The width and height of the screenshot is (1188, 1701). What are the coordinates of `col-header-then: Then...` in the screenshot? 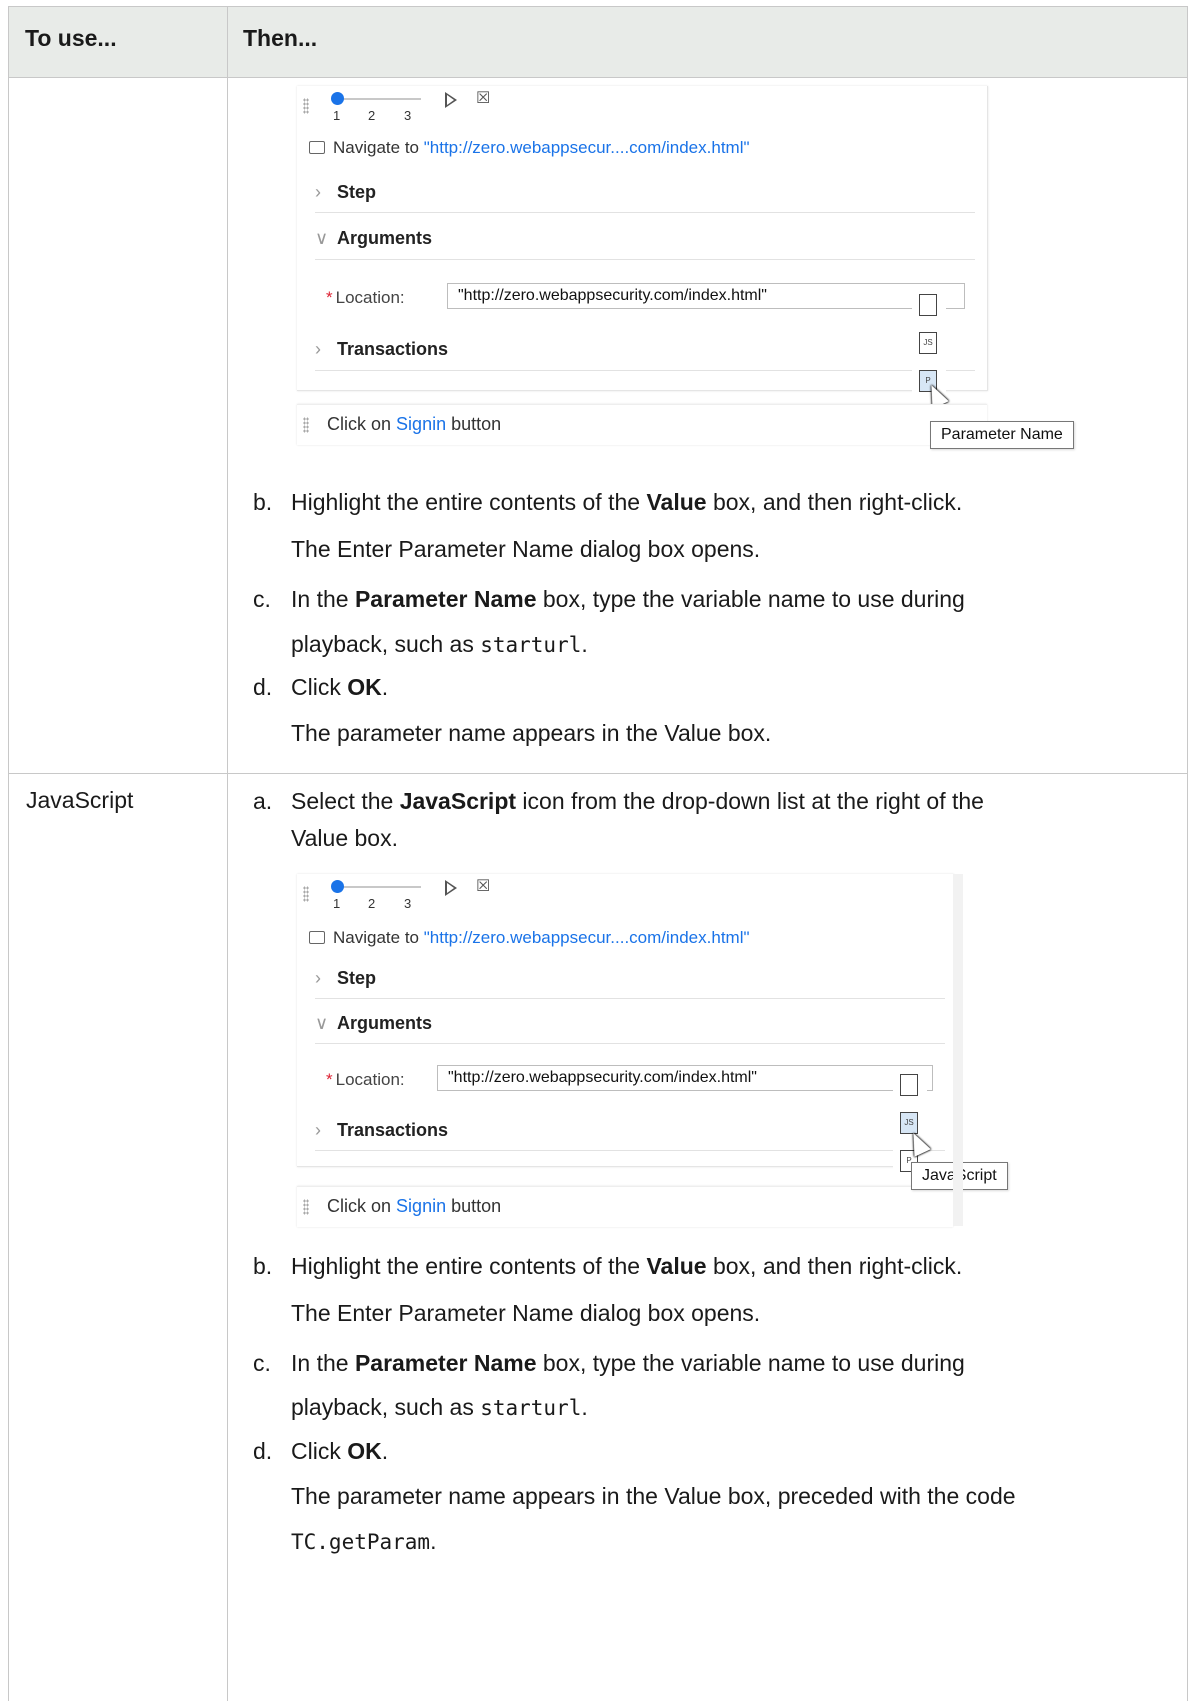 It's located at (280, 38).